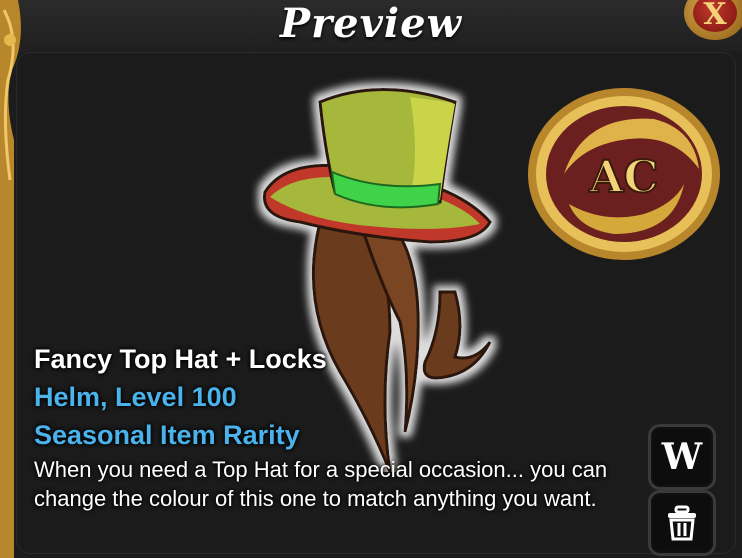 The image size is (742, 558). I want to click on close-icon: X, so click(715, 16).